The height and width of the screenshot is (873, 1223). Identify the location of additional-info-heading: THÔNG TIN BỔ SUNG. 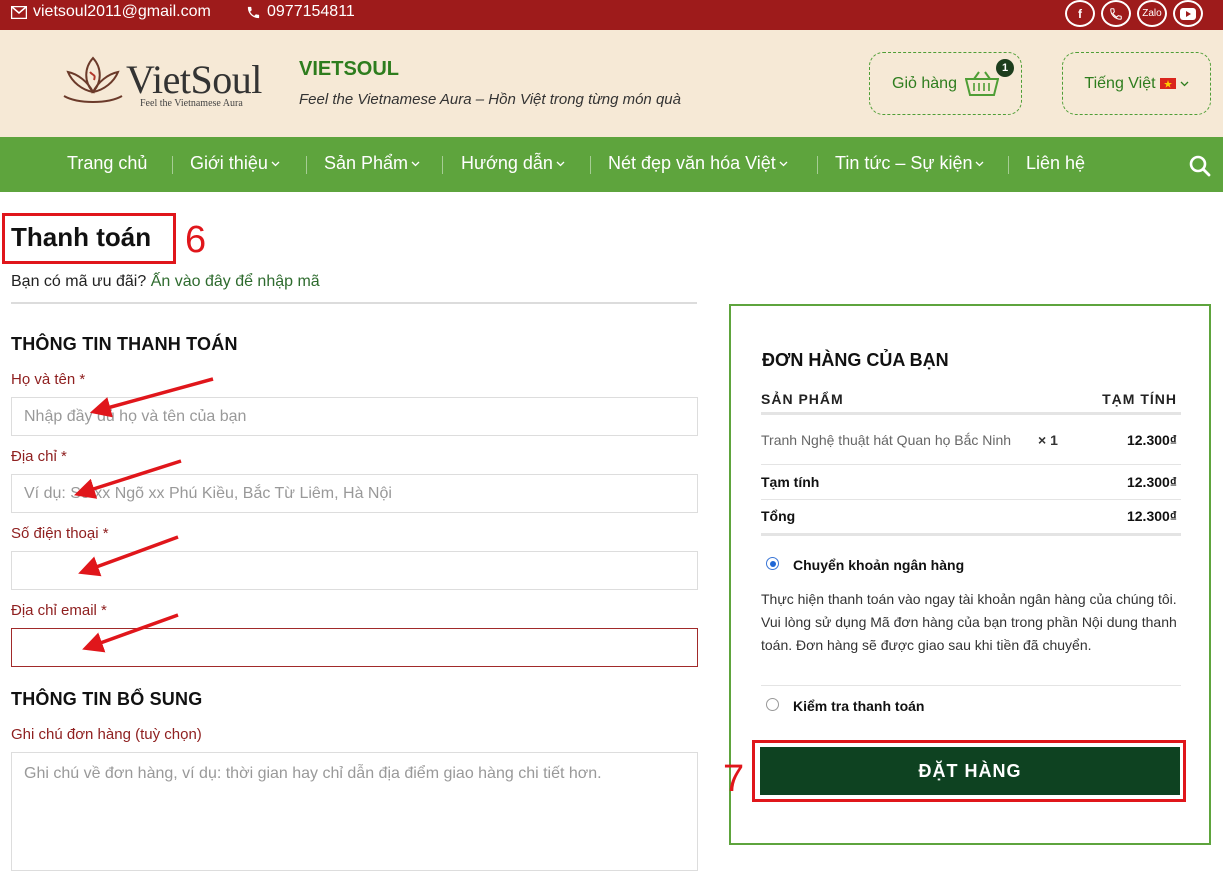
(107, 699).